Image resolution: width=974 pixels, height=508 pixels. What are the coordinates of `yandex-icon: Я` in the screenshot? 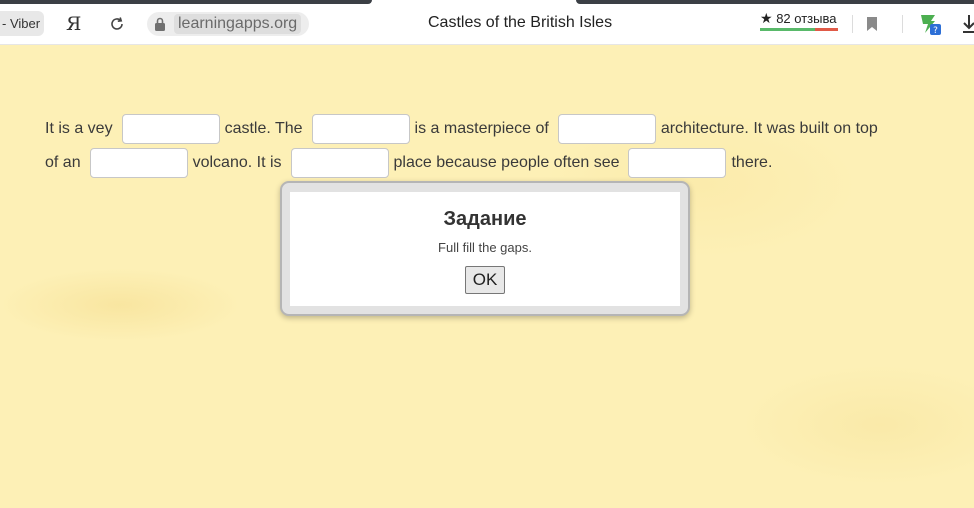 It's located at (73, 24).